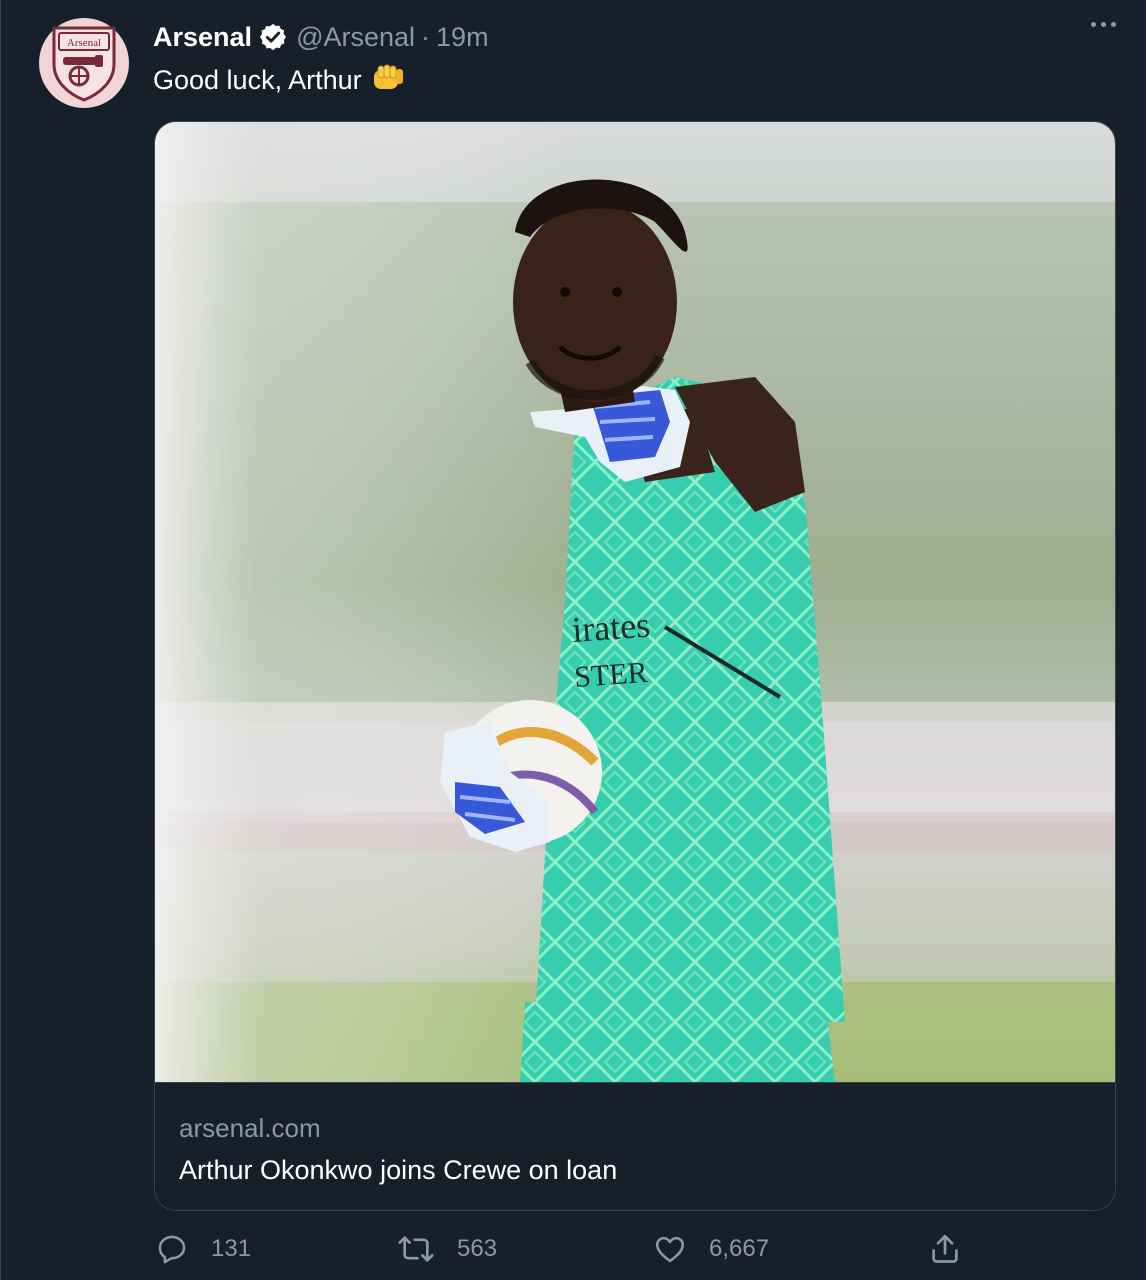 Image resolution: width=1146 pixels, height=1280 pixels. I want to click on retweet-icon, so click(416, 1249).